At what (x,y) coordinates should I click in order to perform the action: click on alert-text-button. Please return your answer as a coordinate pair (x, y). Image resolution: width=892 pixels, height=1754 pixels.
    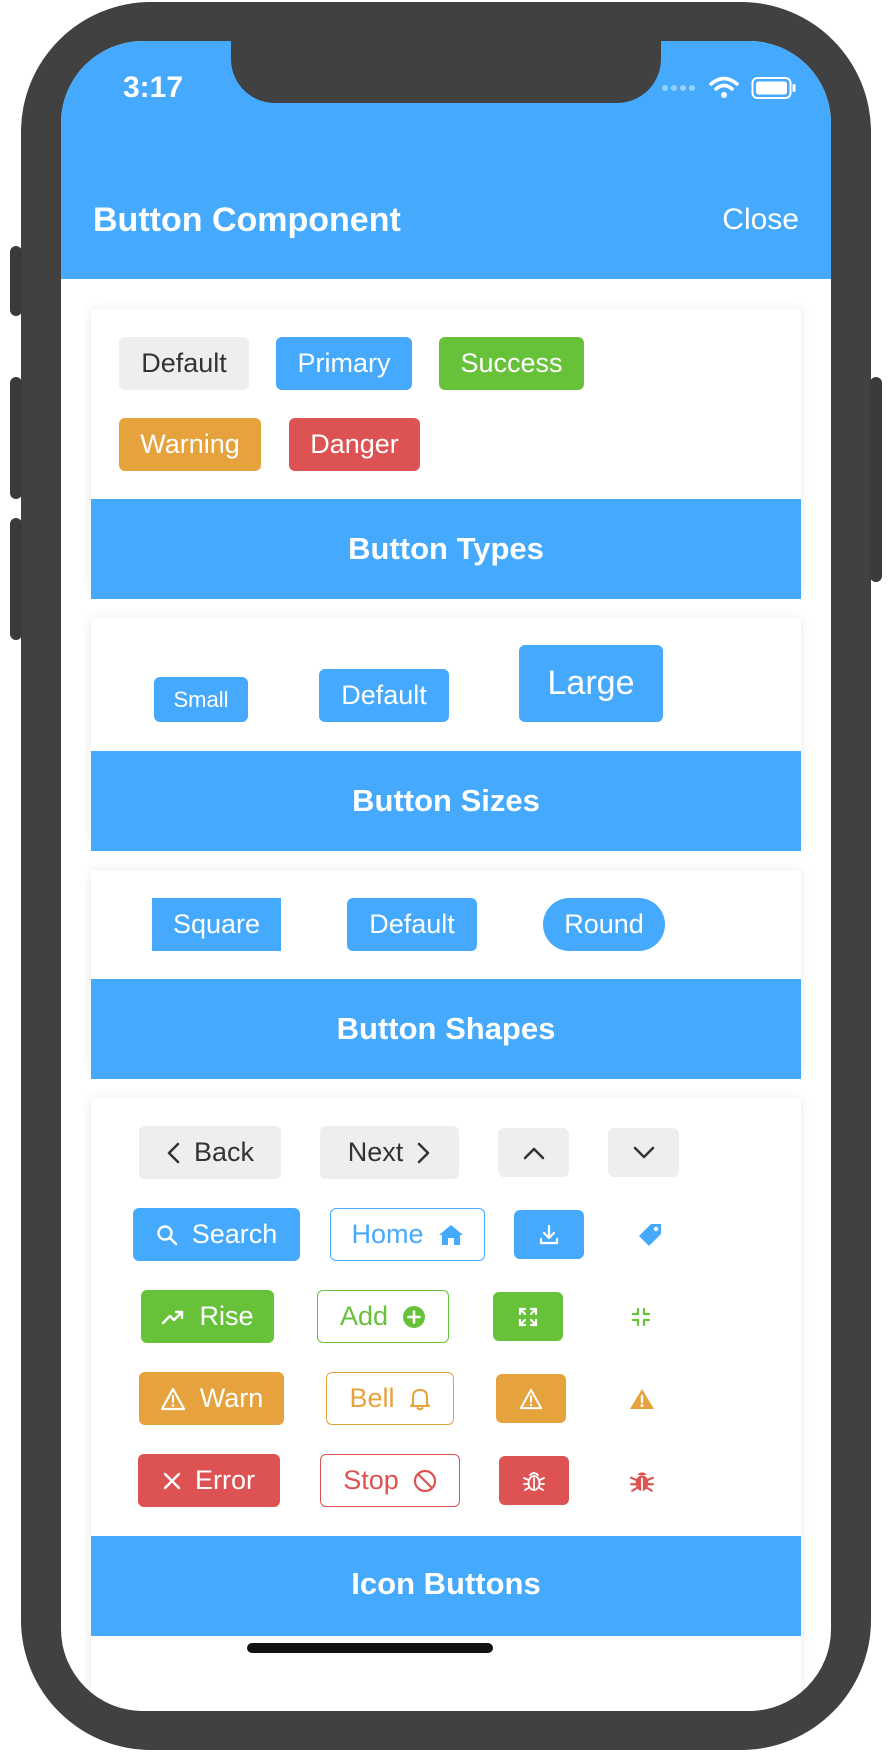
    Looking at the image, I should click on (642, 1398).